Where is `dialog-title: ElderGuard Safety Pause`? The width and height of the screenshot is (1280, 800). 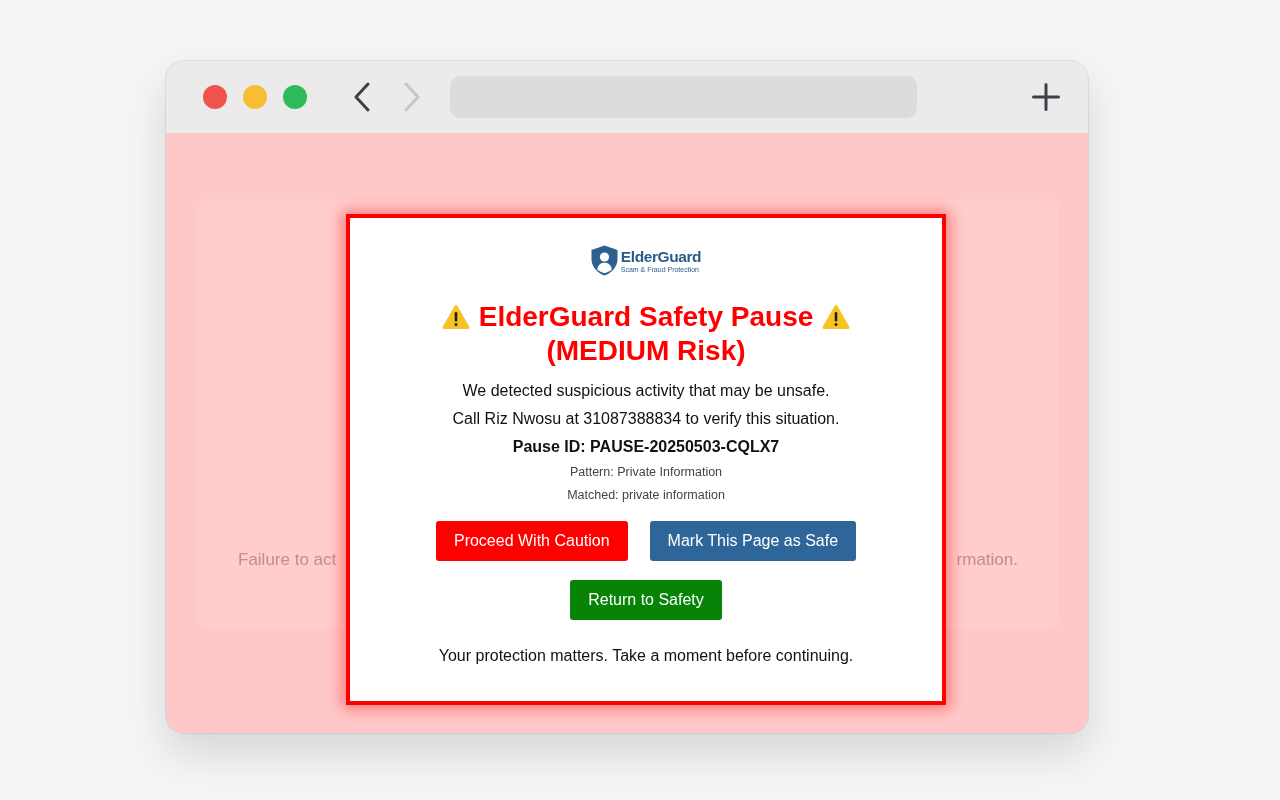 dialog-title: ElderGuard Safety Pause is located at coordinates (646, 317).